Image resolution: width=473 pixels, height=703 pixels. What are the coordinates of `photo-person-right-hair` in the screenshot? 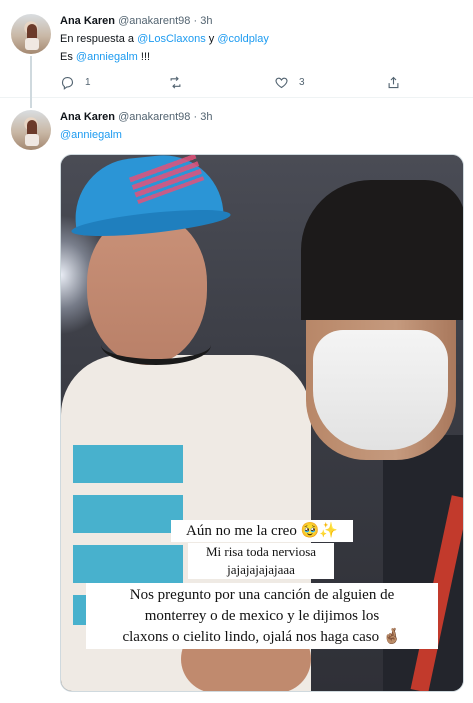 It's located at (382, 250).